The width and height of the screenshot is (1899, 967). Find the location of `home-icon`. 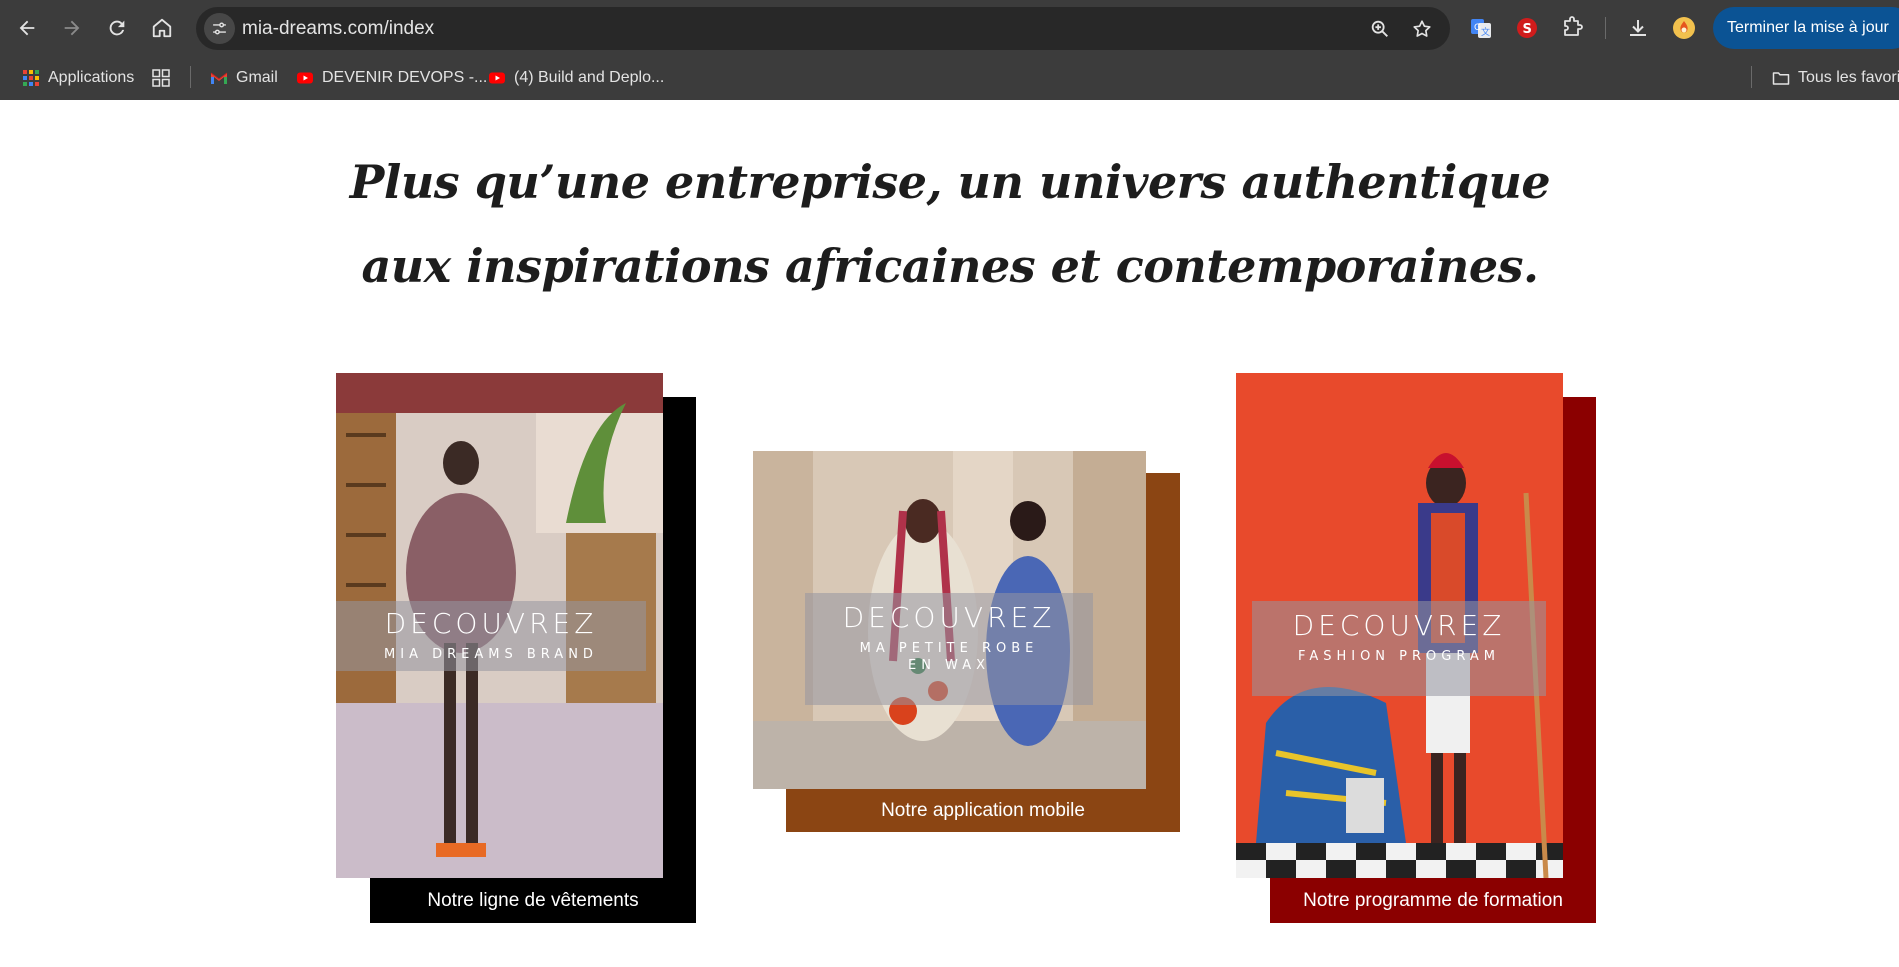

home-icon is located at coordinates (162, 28).